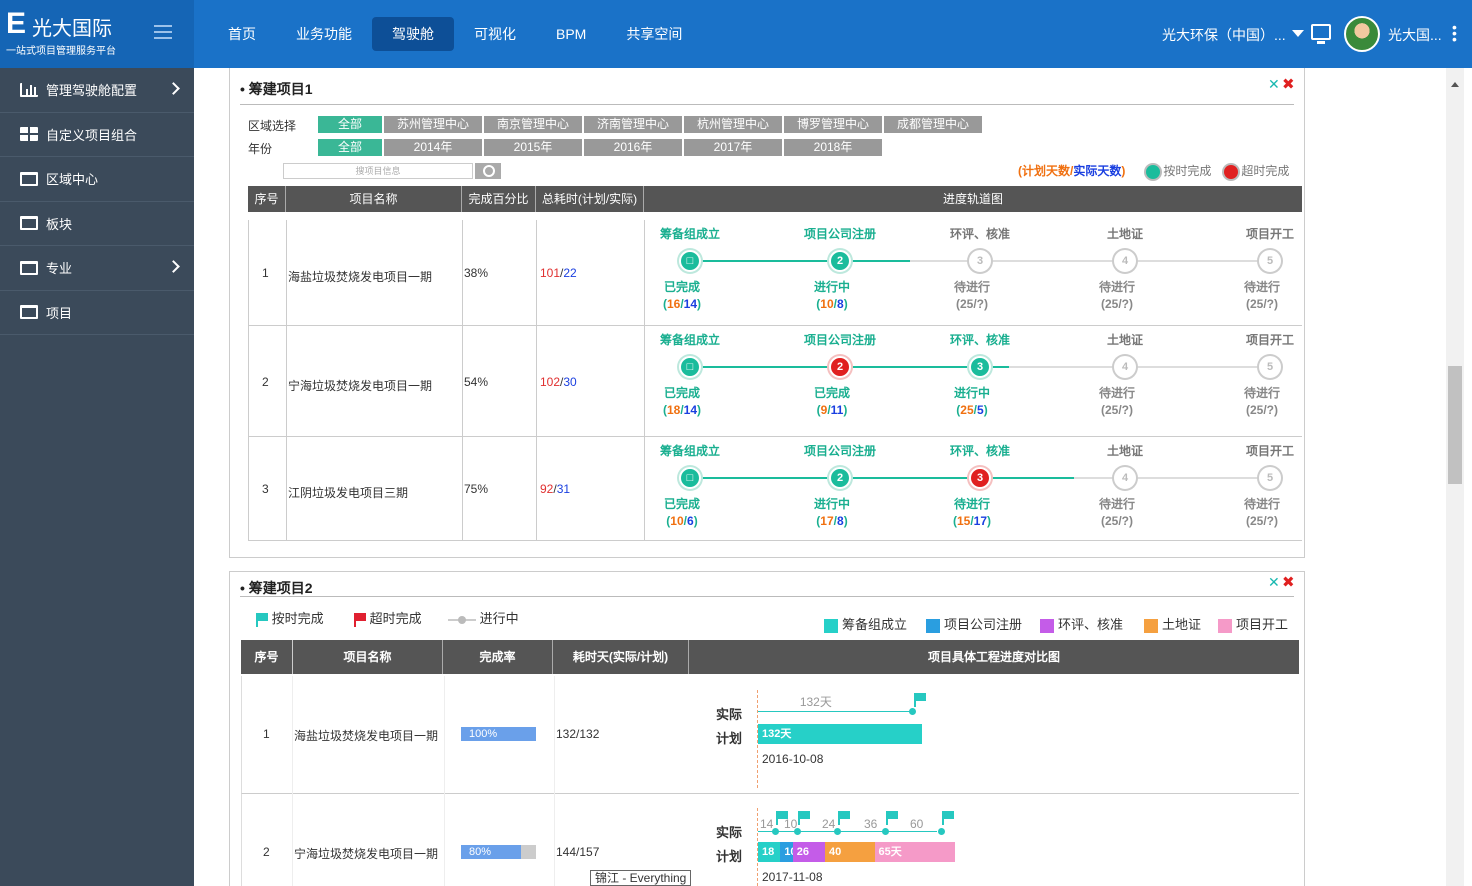 The image size is (1472, 886). Describe the element at coordinates (97, 224) in the screenshot. I see `sidebar-item-sector: 板块` at that location.